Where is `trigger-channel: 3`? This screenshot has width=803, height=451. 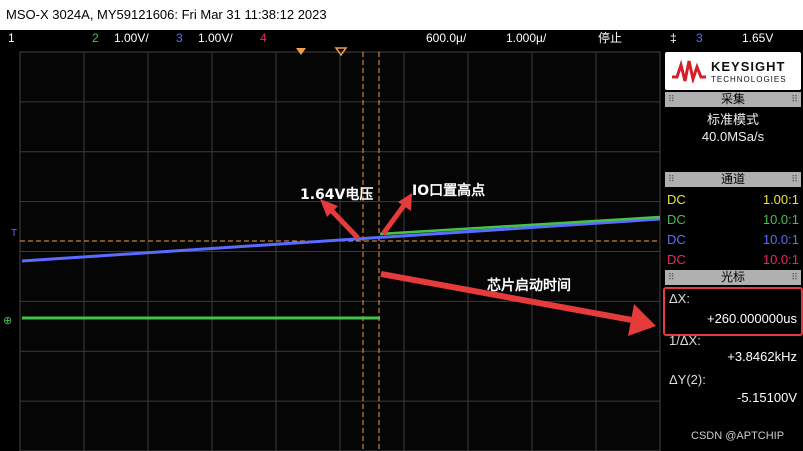
trigger-channel: 3 is located at coordinates (699, 38).